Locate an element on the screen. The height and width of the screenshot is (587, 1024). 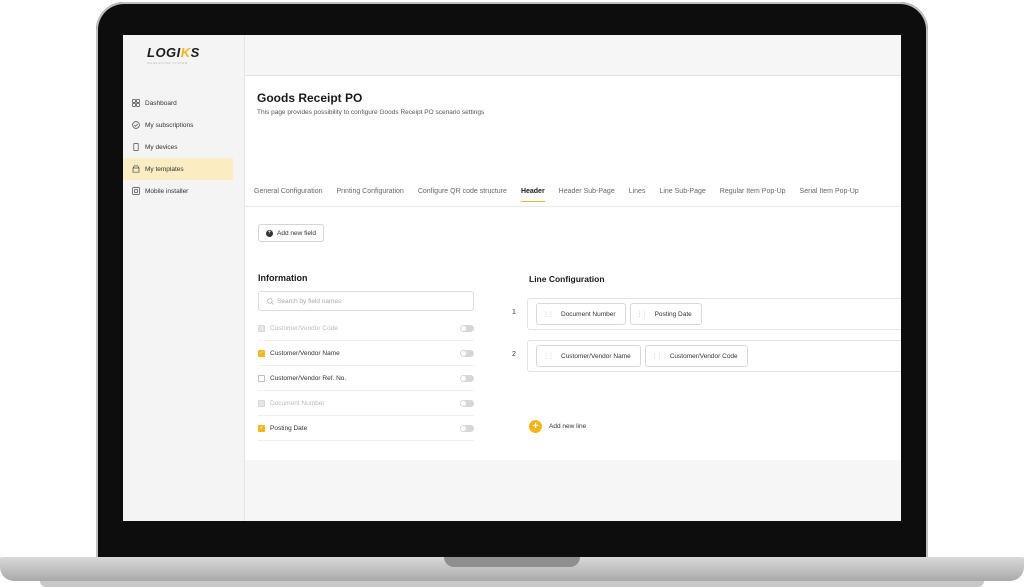
field-row: Document Number is located at coordinates (366, 403).